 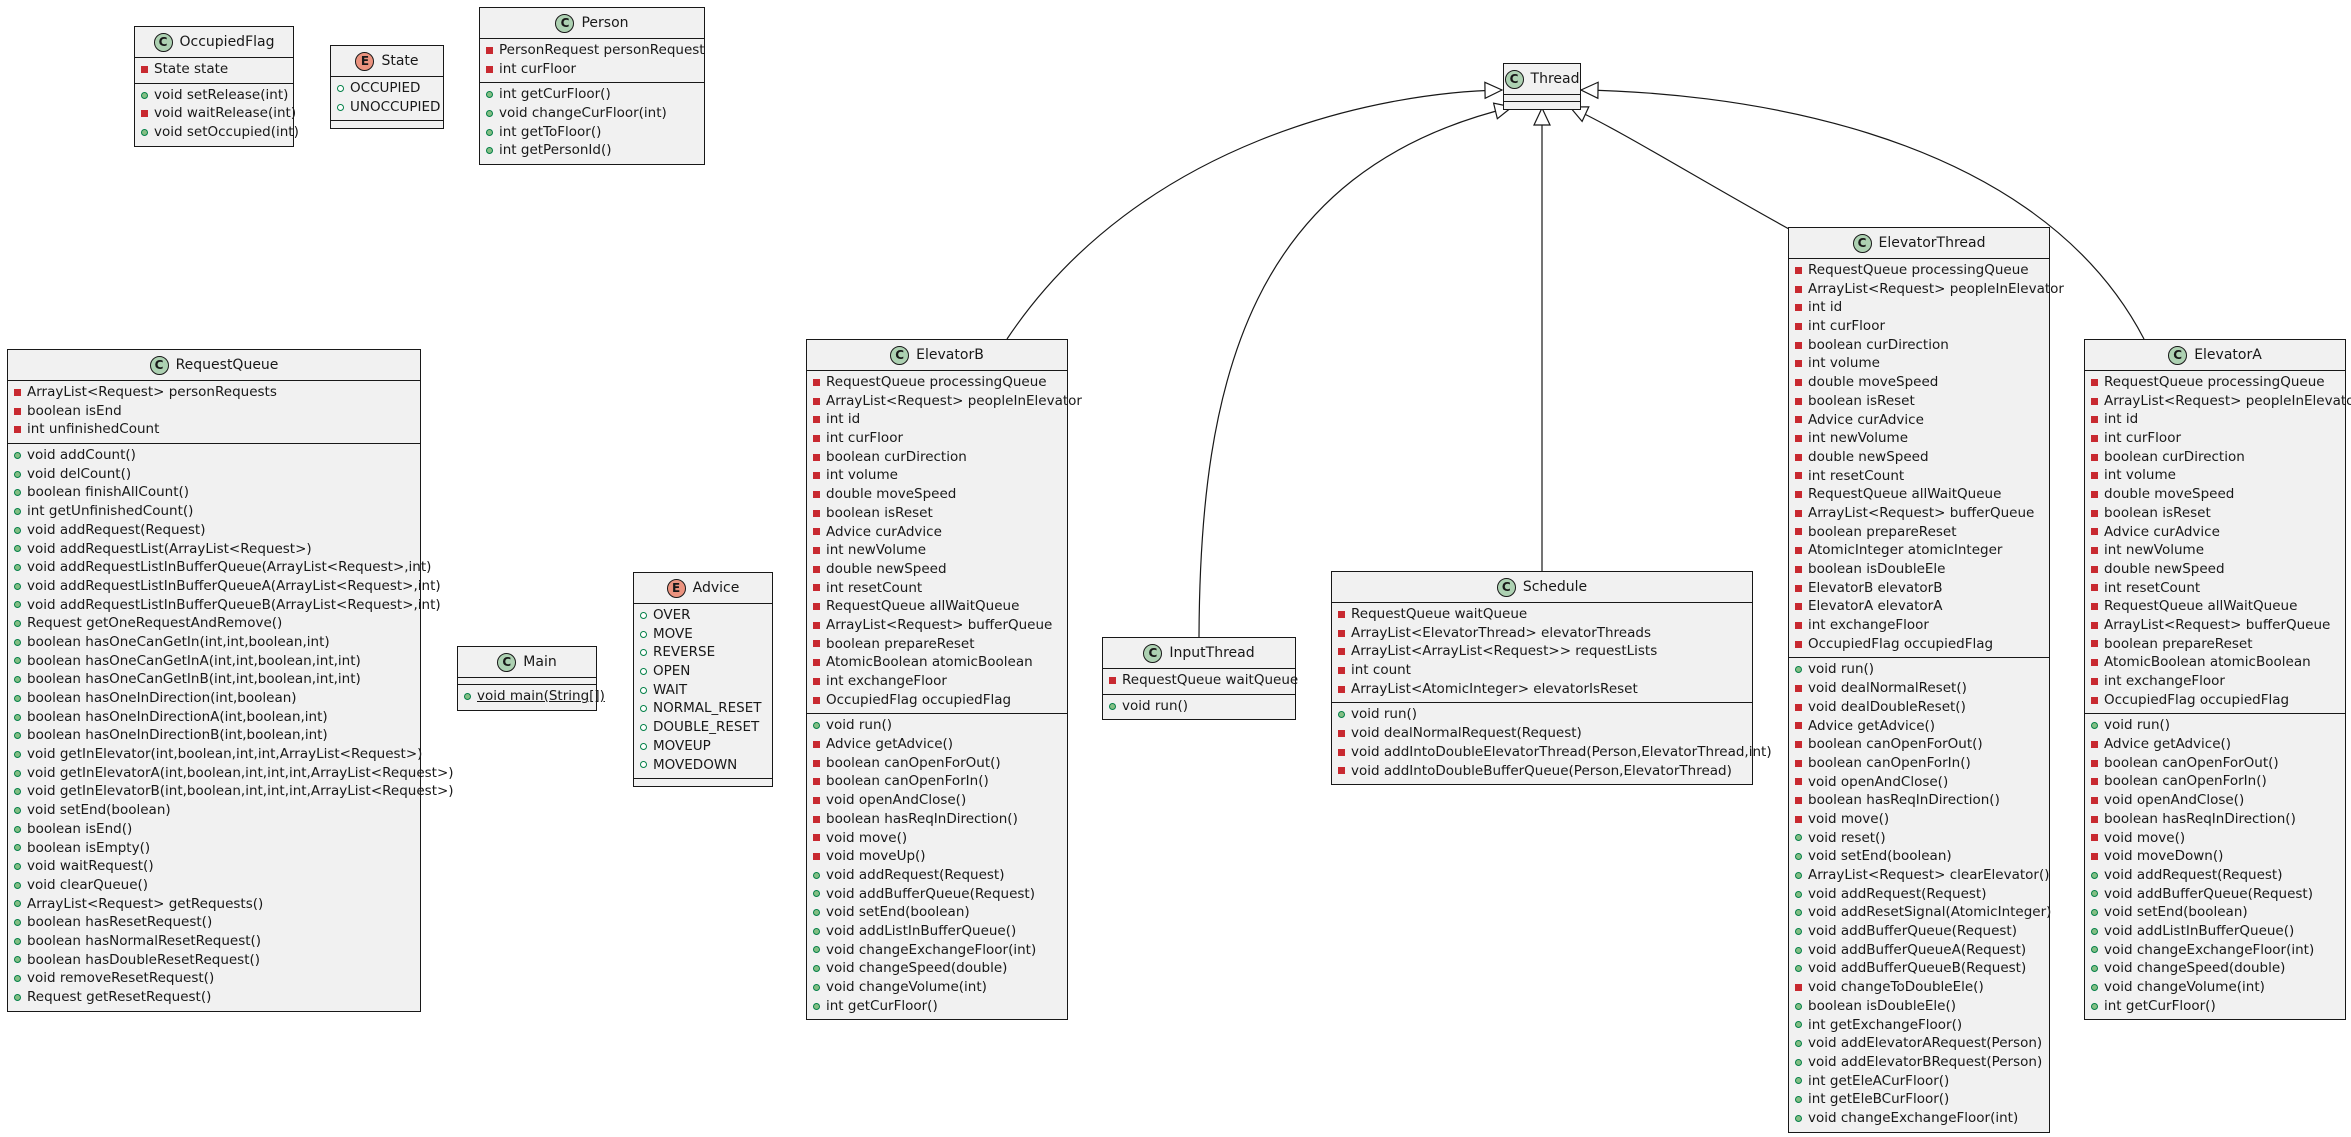 What do you see at coordinates (876, 550) in the screenshot?
I see `member-text: int newVolume` at bounding box center [876, 550].